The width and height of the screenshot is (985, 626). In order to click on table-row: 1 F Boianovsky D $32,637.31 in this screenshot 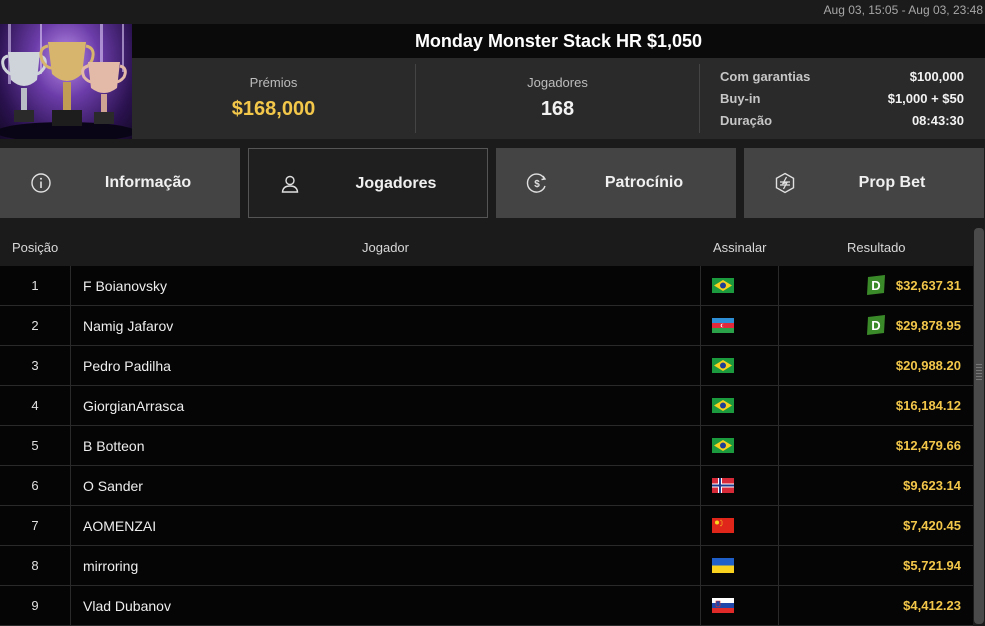, I will do `click(486, 286)`.